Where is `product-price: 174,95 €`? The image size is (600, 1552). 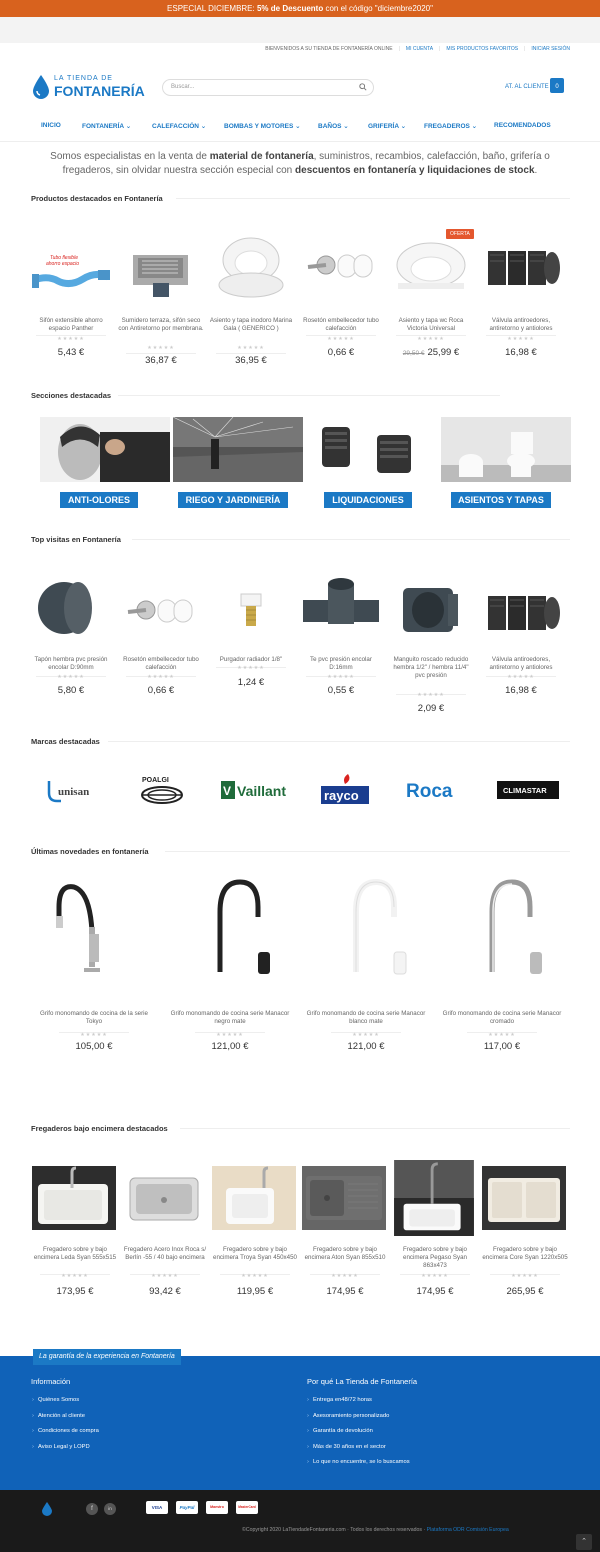 product-price: 174,95 € is located at coordinates (345, 1291).